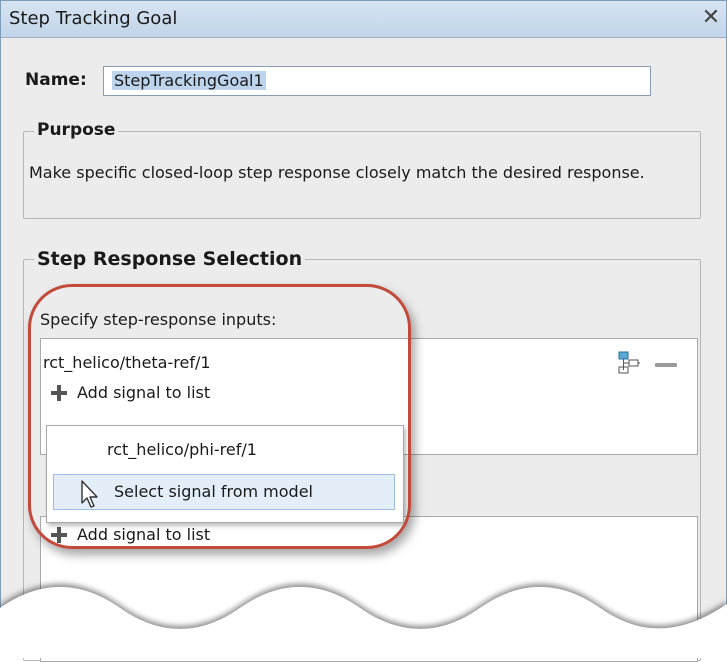 This screenshot has height=662, width=727. I want to click on select-from-model-icon, so click(629, 363).